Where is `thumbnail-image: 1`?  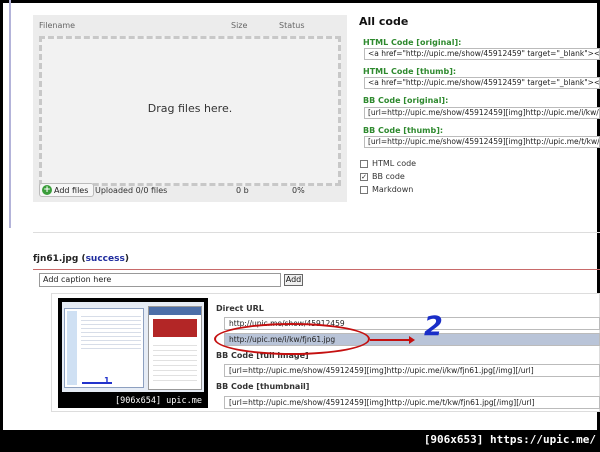
thumbnail-image: 1 is located at coordinates (133, 347).